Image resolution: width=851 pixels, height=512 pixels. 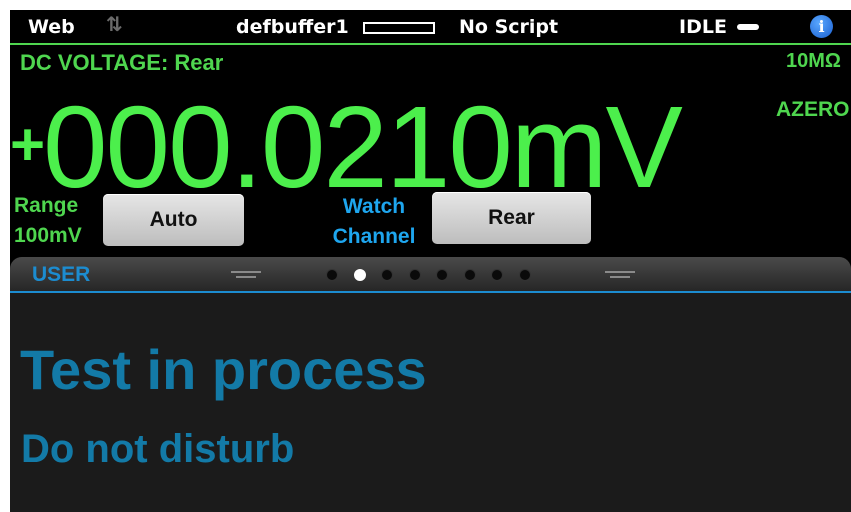 I want to click on range-title: Range, so click(x=46, y=205).